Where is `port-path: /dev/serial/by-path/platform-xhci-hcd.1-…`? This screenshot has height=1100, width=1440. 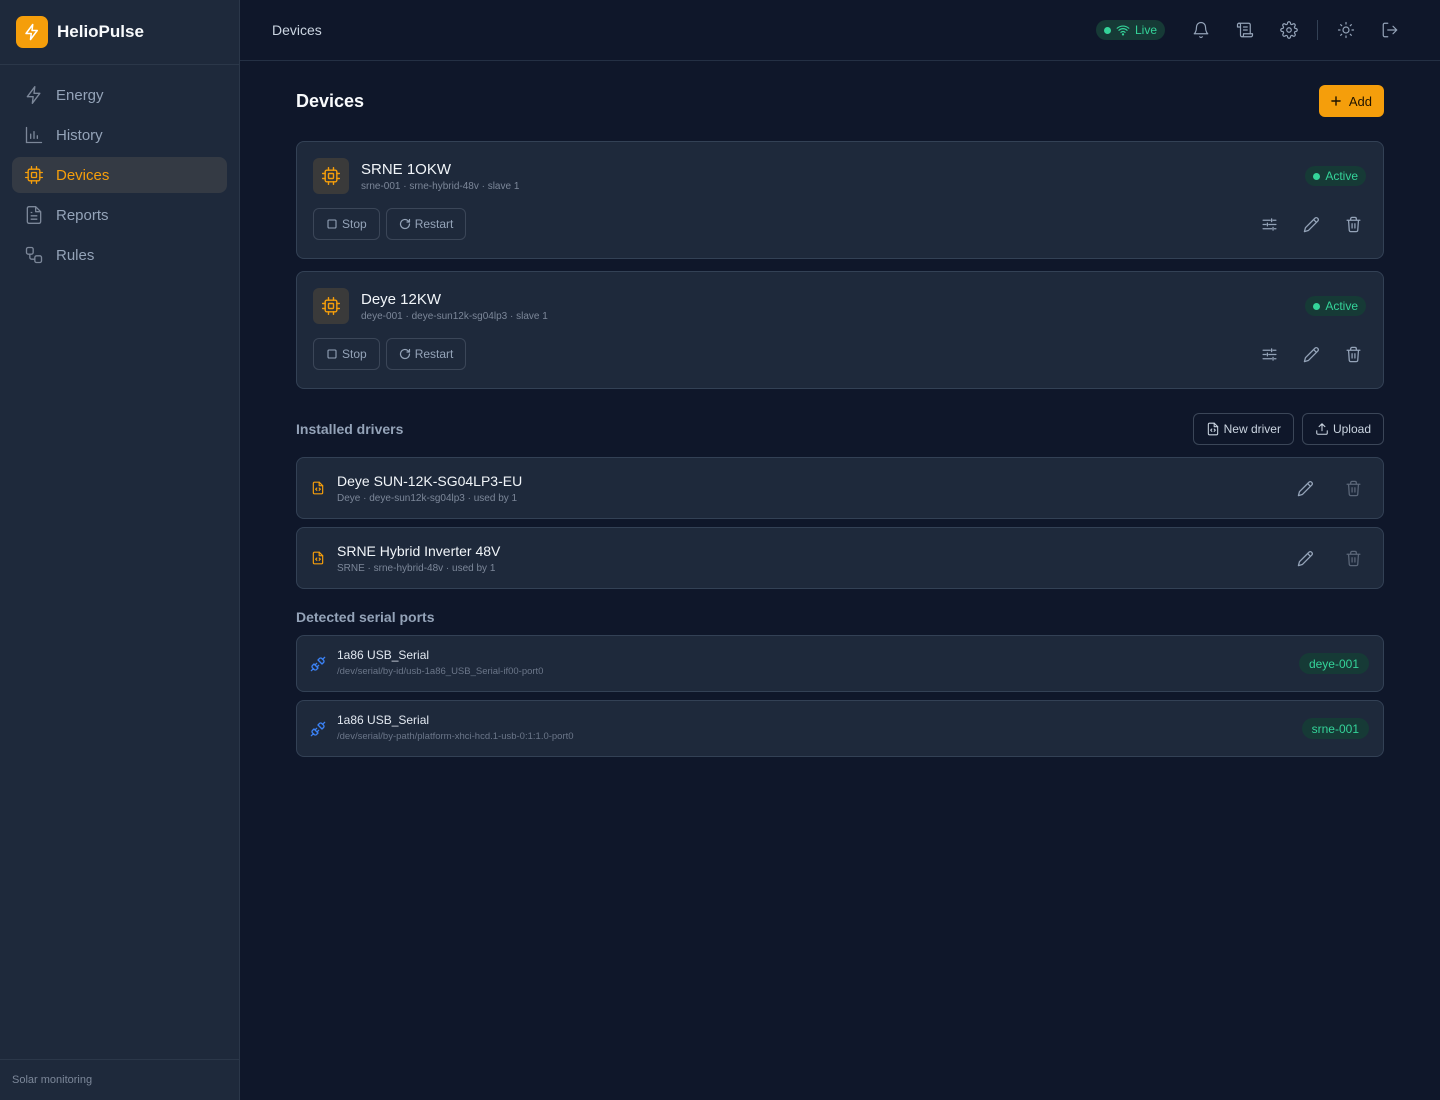
port-path: /dev/serial/by-path/platform-xhci-hcd.1-… is located at coordinates (455, 736).